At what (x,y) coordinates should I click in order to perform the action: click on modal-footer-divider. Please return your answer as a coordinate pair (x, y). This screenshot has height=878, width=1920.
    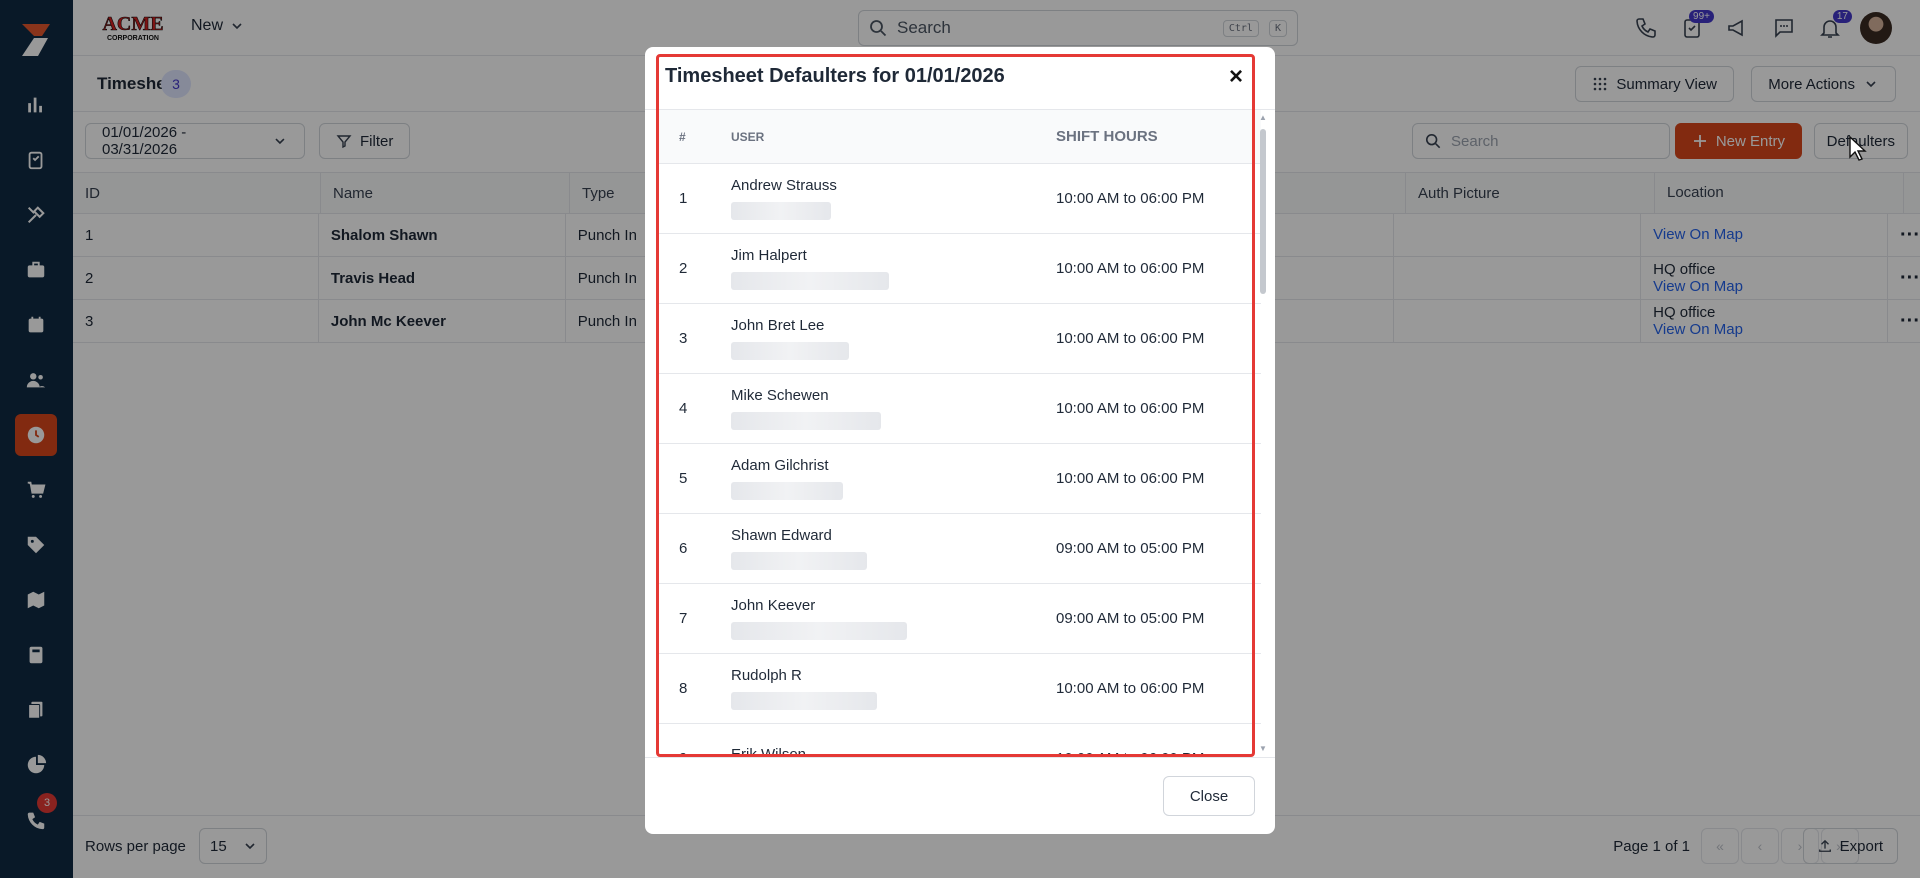
    Looking at the image, I should click on (960, 757).